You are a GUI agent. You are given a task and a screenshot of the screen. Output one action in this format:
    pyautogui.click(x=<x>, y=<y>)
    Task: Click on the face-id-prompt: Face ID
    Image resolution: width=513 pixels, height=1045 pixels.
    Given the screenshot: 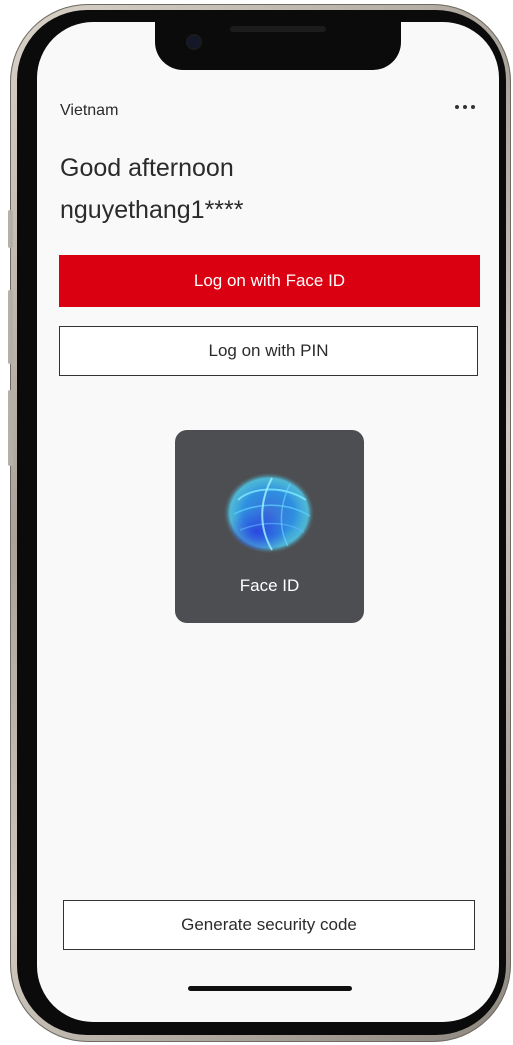 What is the action you would take?
    pyautogui.click(x=269, y=526)
    